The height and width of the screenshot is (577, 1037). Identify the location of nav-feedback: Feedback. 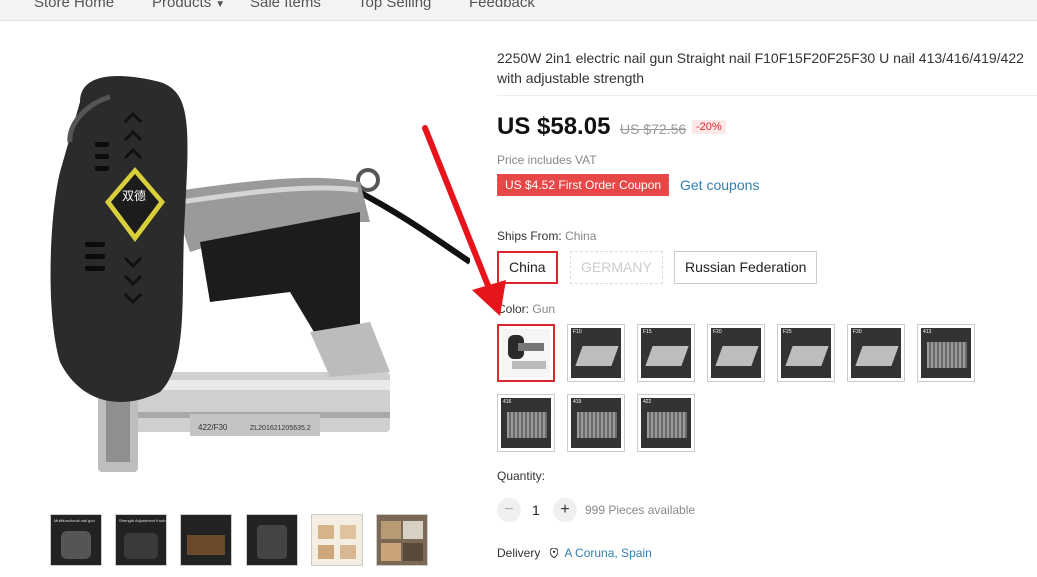
(502, 5).